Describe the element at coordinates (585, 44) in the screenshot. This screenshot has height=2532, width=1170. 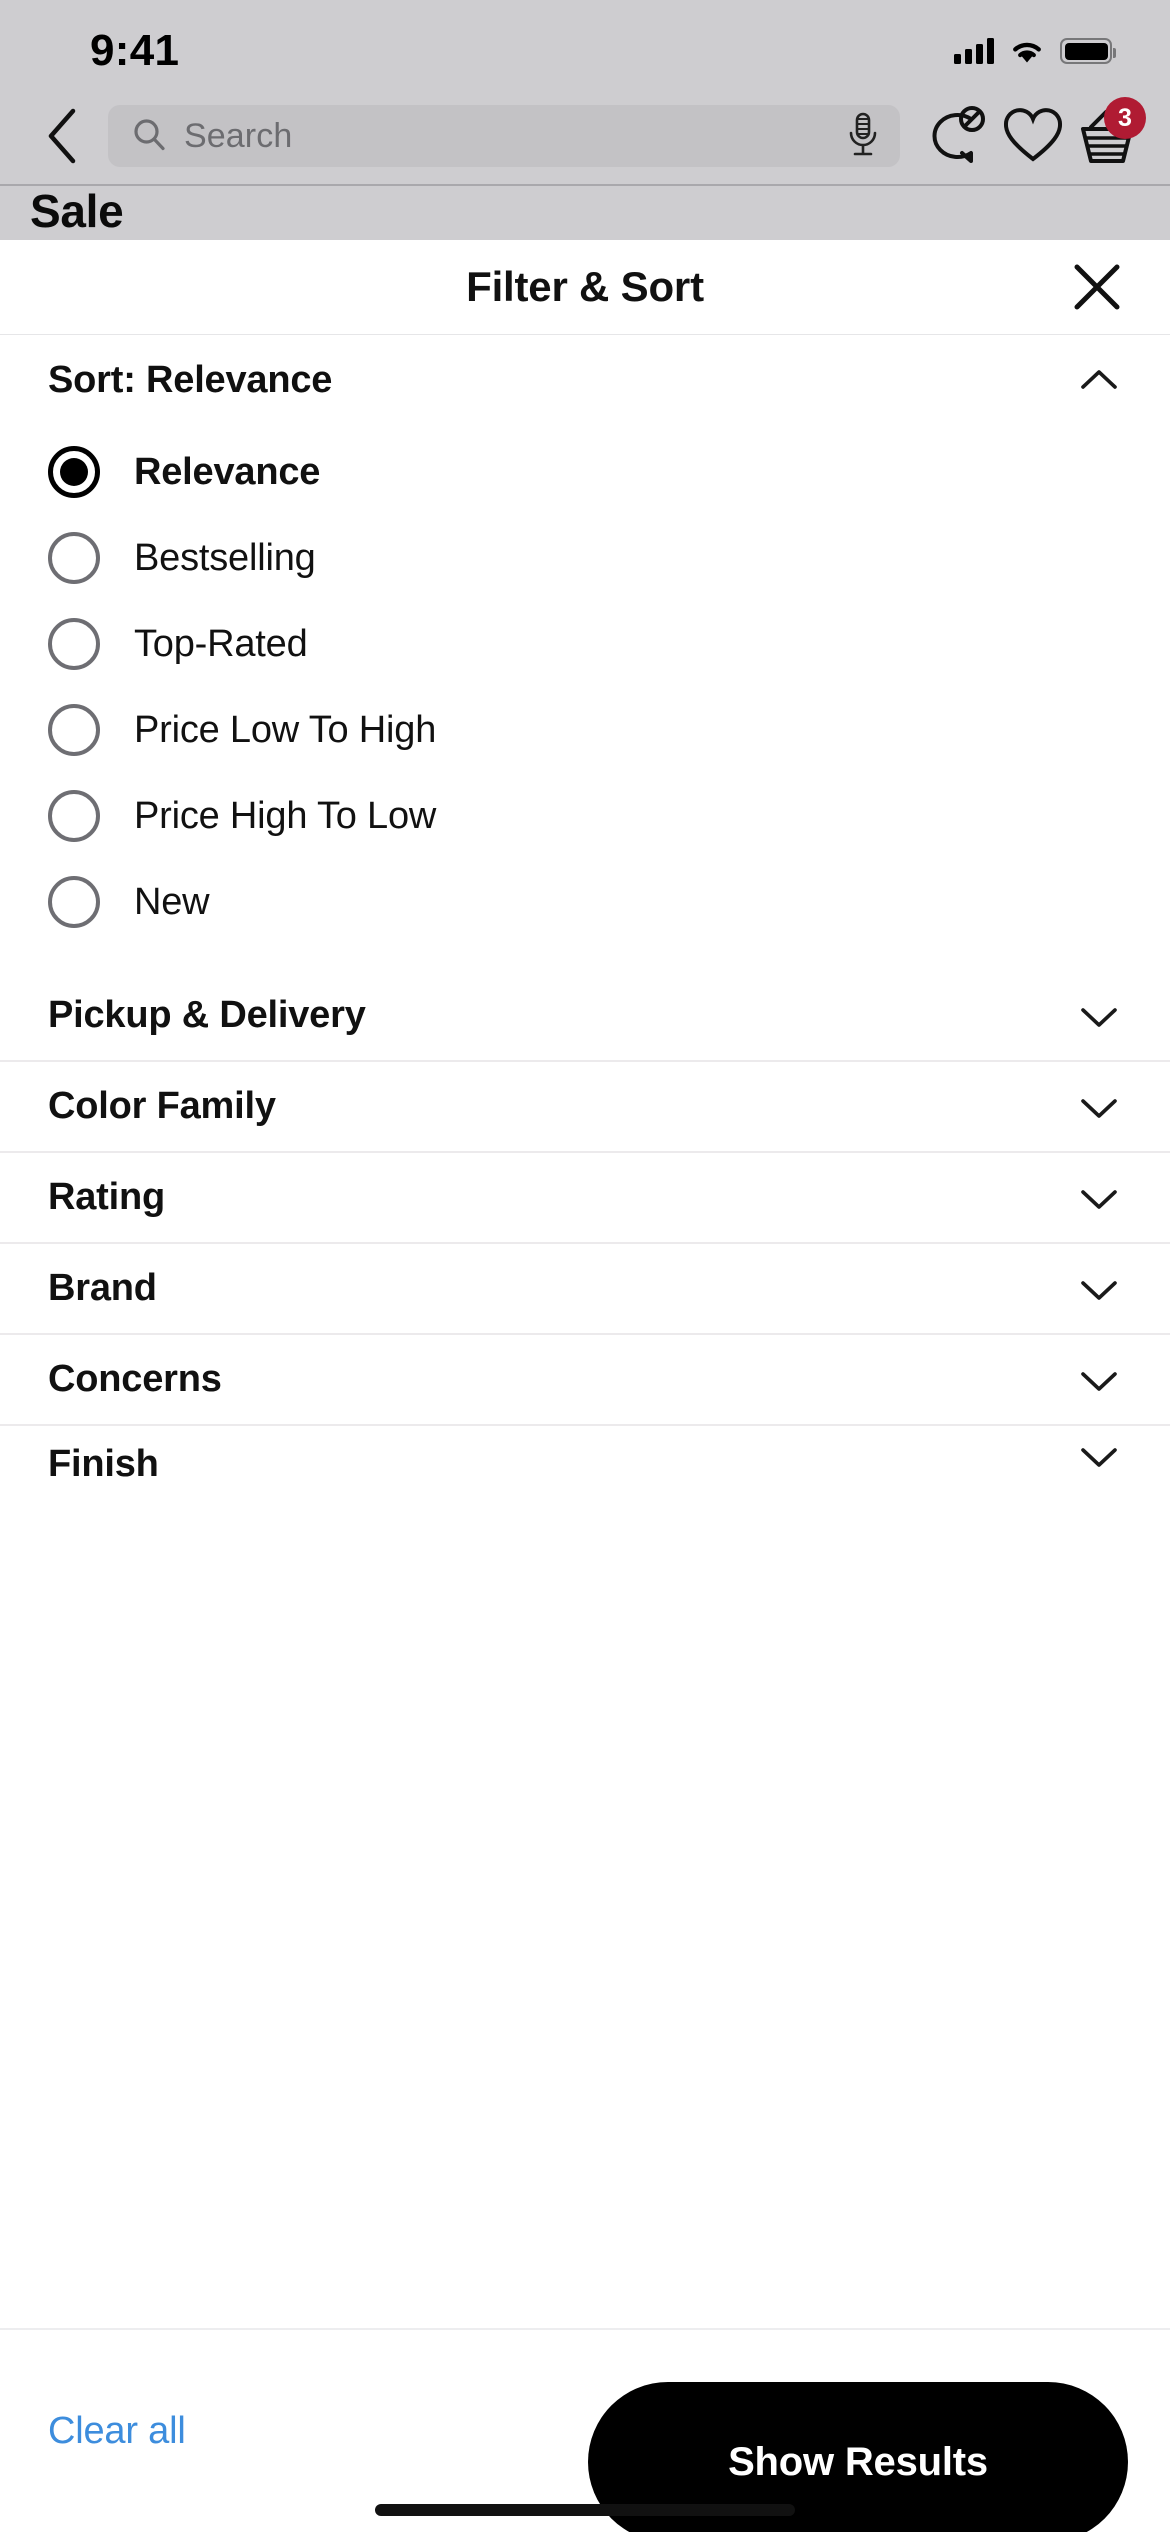
I see `status-bar: 9:41` at that location.